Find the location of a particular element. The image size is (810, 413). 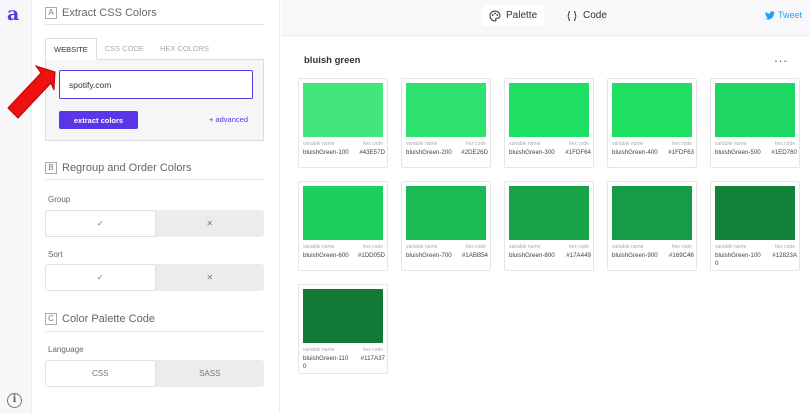

source-tabs: WEBSITE CSS CODE HEX COLORS is located at coordinates (154, 49).